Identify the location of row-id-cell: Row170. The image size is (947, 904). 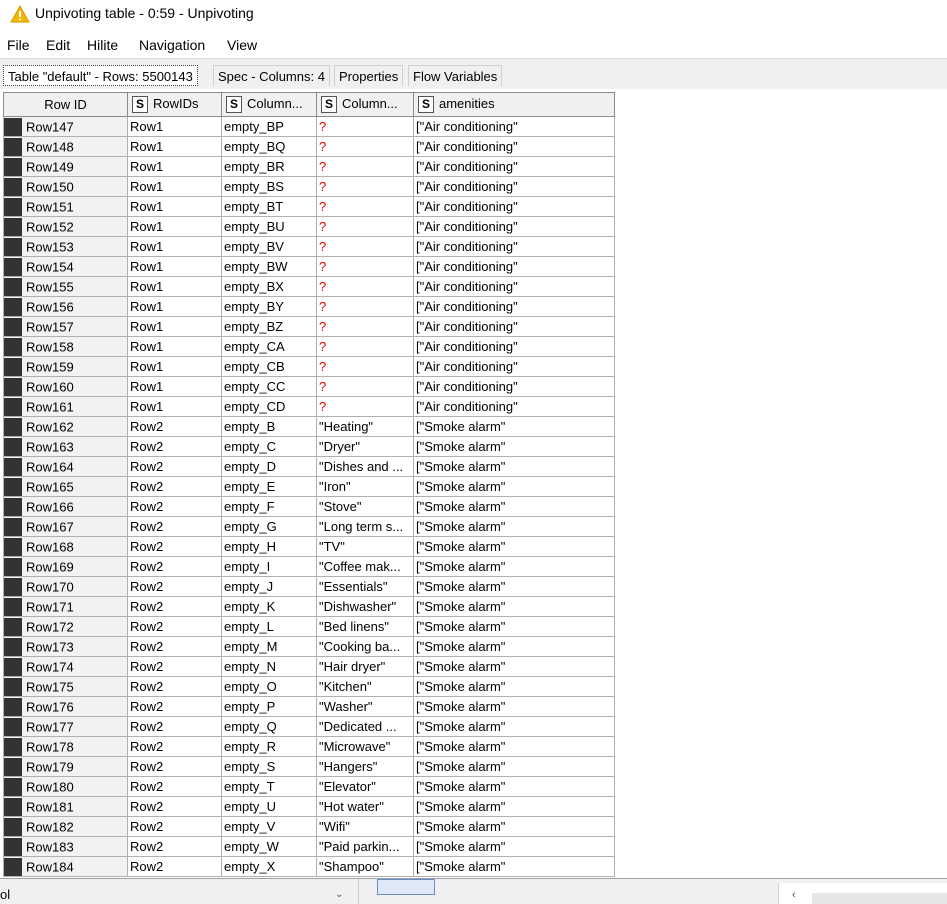
(65, 586).